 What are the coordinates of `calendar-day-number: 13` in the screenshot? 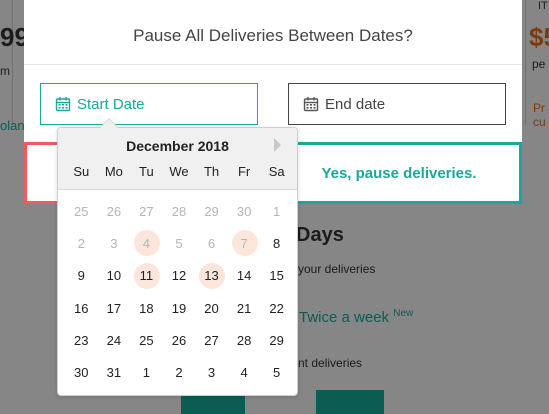 It's located at (211, 276).